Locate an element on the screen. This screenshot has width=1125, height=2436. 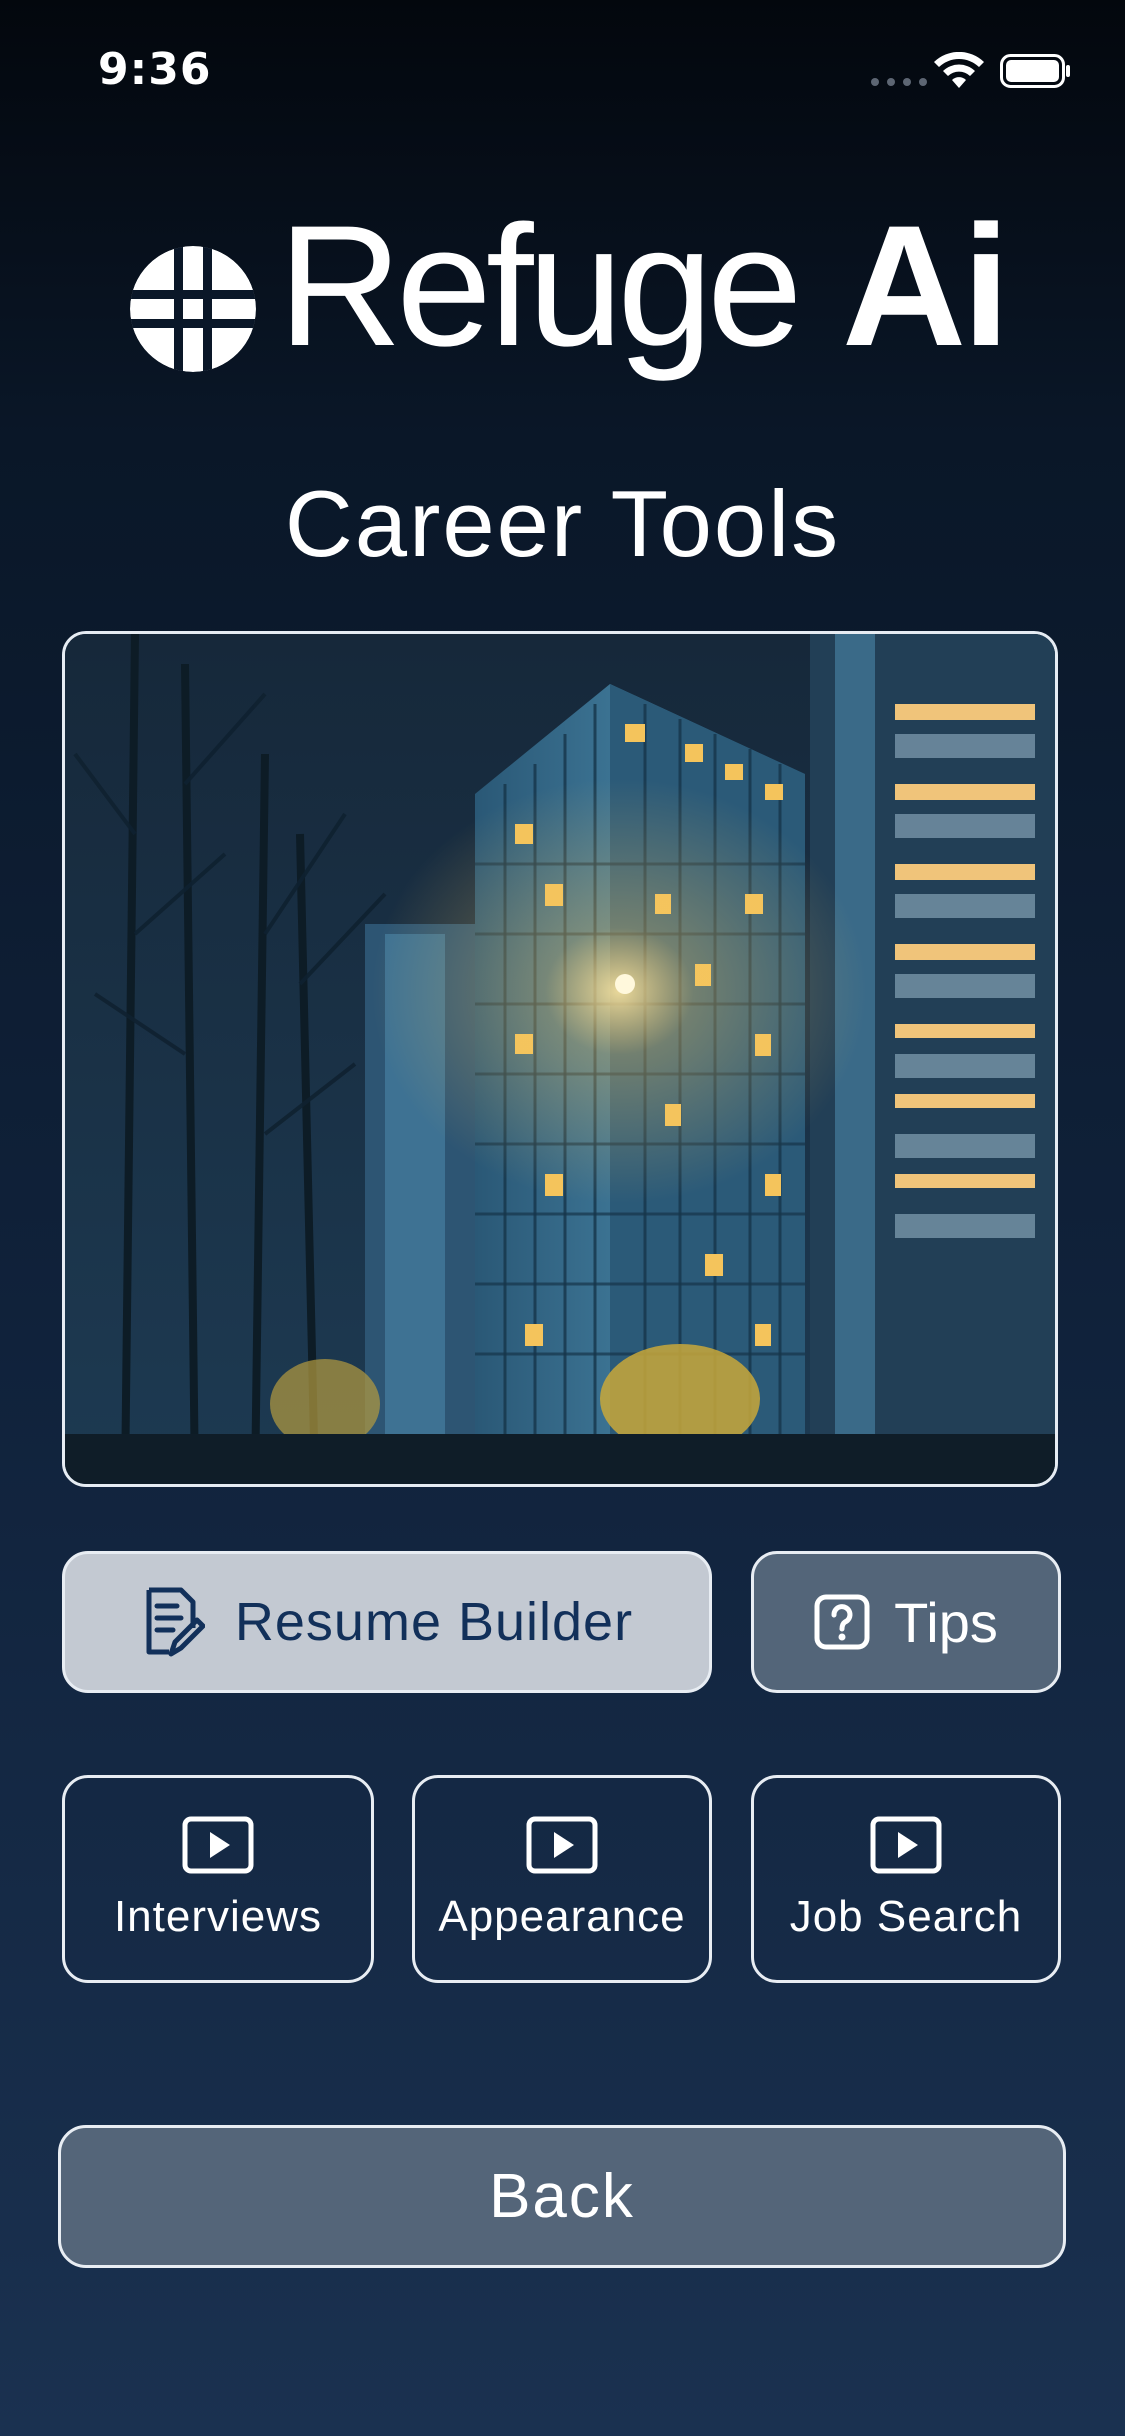
job-search-label: Job Search is located at coordinates (906, 1916).